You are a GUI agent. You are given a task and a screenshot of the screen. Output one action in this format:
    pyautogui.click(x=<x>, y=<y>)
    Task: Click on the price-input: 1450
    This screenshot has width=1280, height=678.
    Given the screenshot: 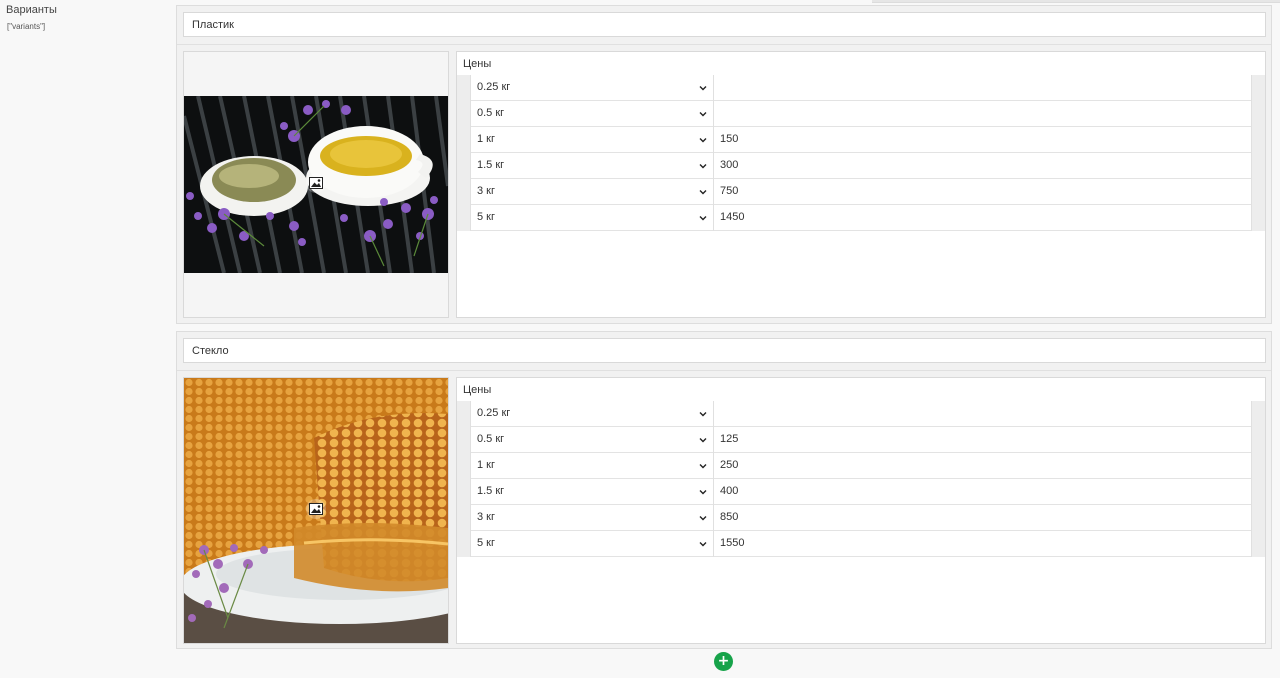 What is the action you would take?
    pyautogui.click(x=983, y=218)
    